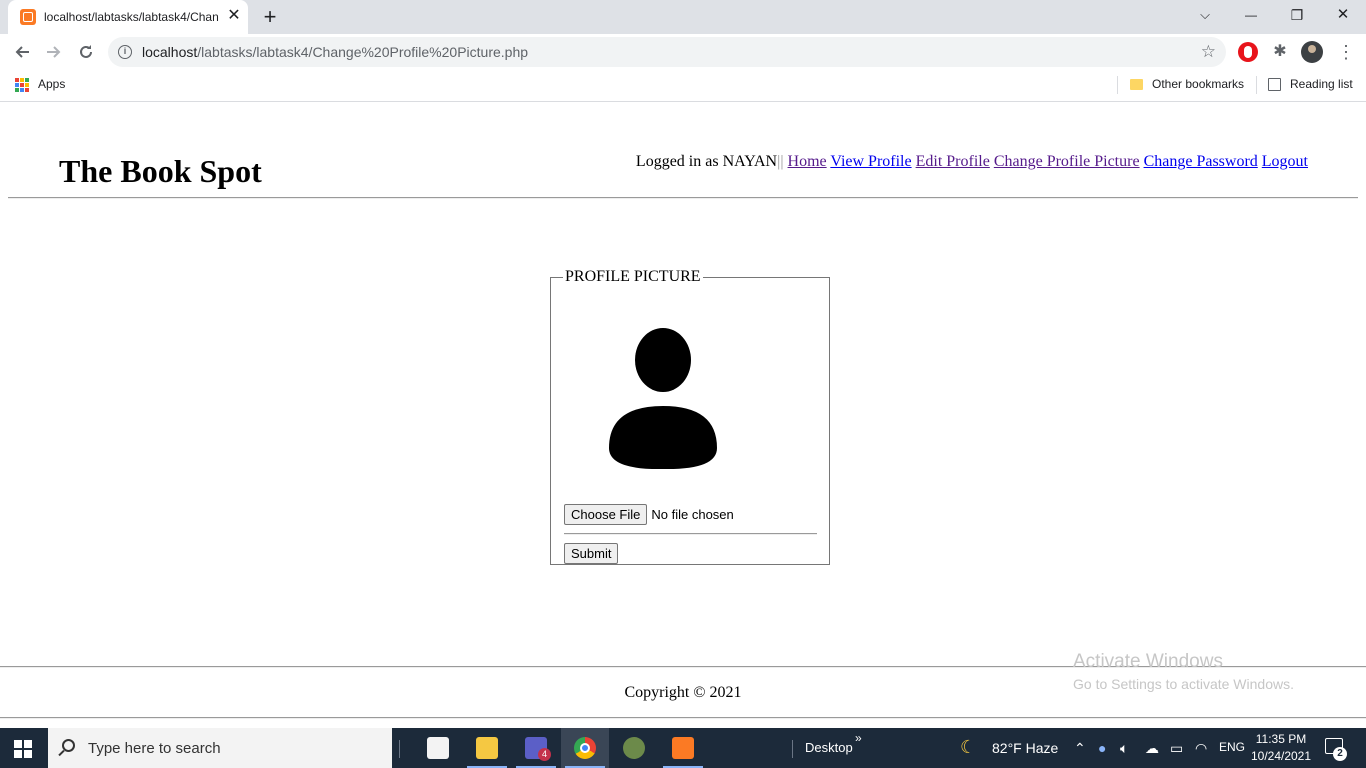  I want to click on logged-in-text: Logged in as NAYAN, so click(706, 161).